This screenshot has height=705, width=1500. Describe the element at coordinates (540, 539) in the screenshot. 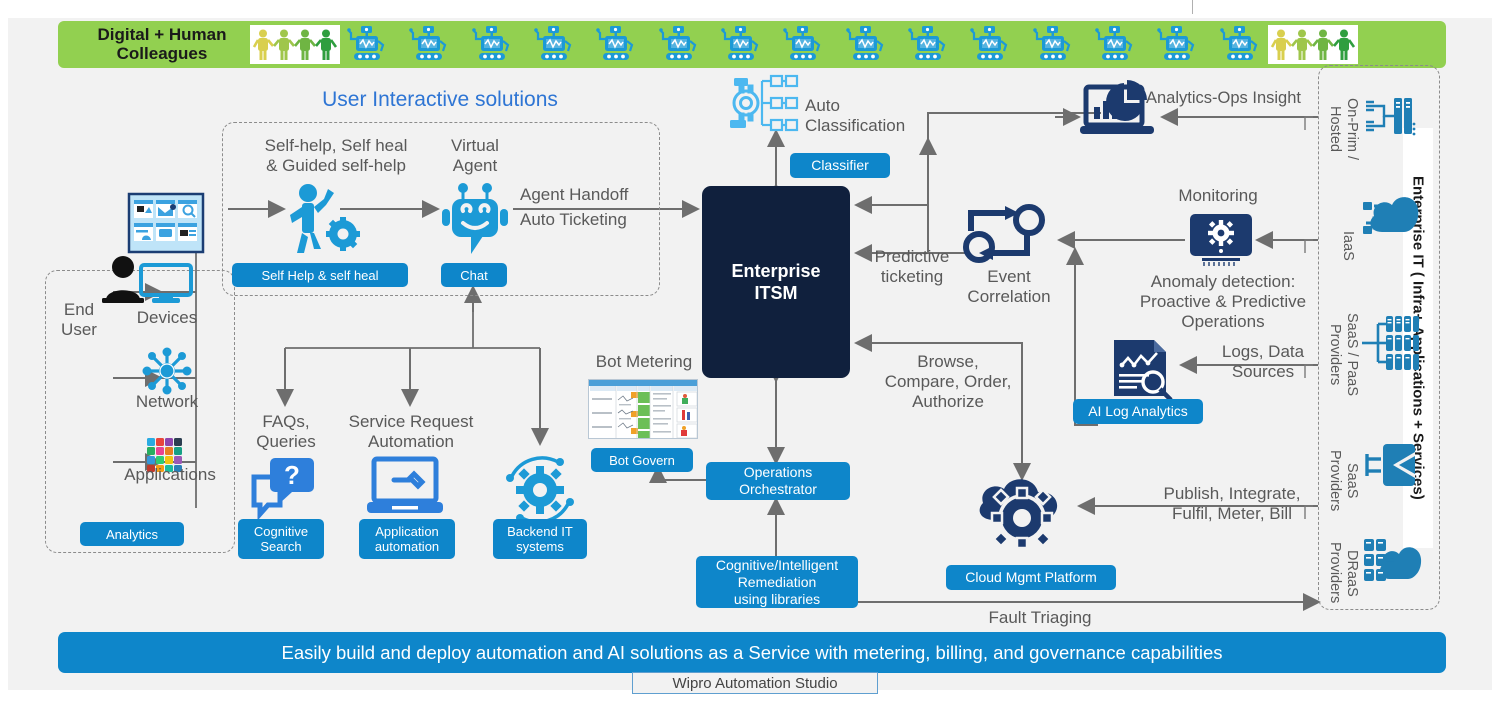

I see `backend-it-systems-pill: Backend IT systems` at that location.